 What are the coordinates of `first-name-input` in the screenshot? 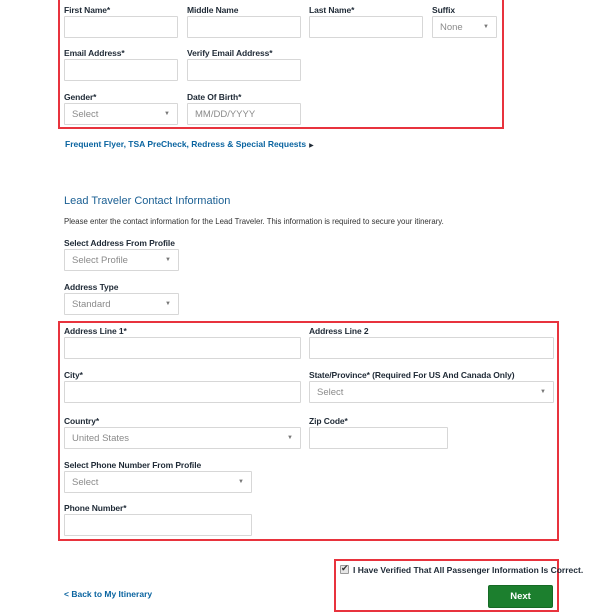 It's located at (121, 27).